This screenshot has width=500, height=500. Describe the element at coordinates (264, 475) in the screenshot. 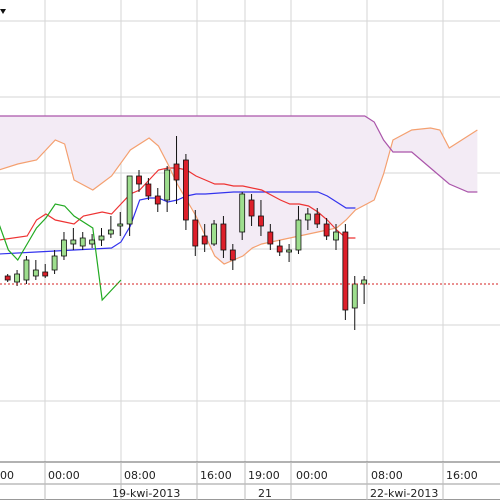

I see `x-tick-label: 19:00` at that location.